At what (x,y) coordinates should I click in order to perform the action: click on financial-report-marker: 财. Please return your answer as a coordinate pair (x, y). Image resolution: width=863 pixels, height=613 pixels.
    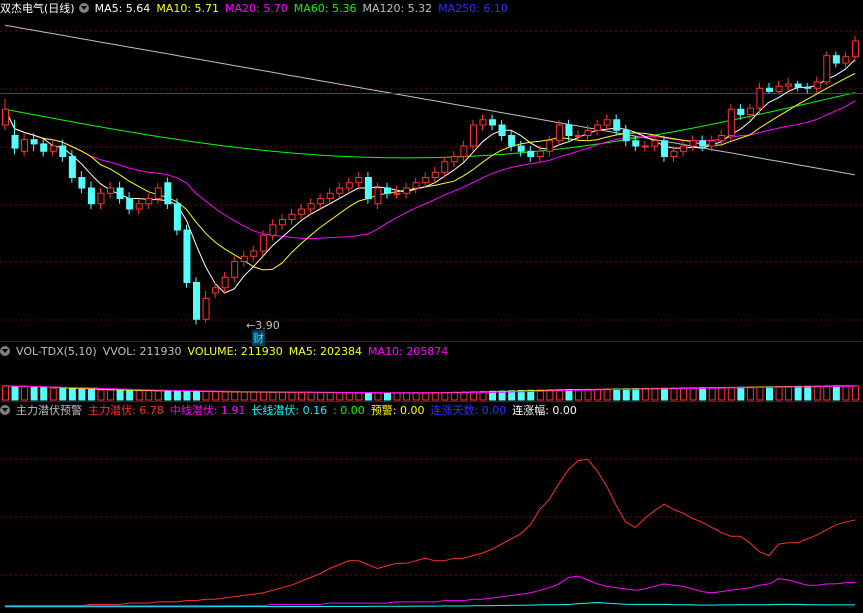
    Looking at the image, I should click on (258, 338).